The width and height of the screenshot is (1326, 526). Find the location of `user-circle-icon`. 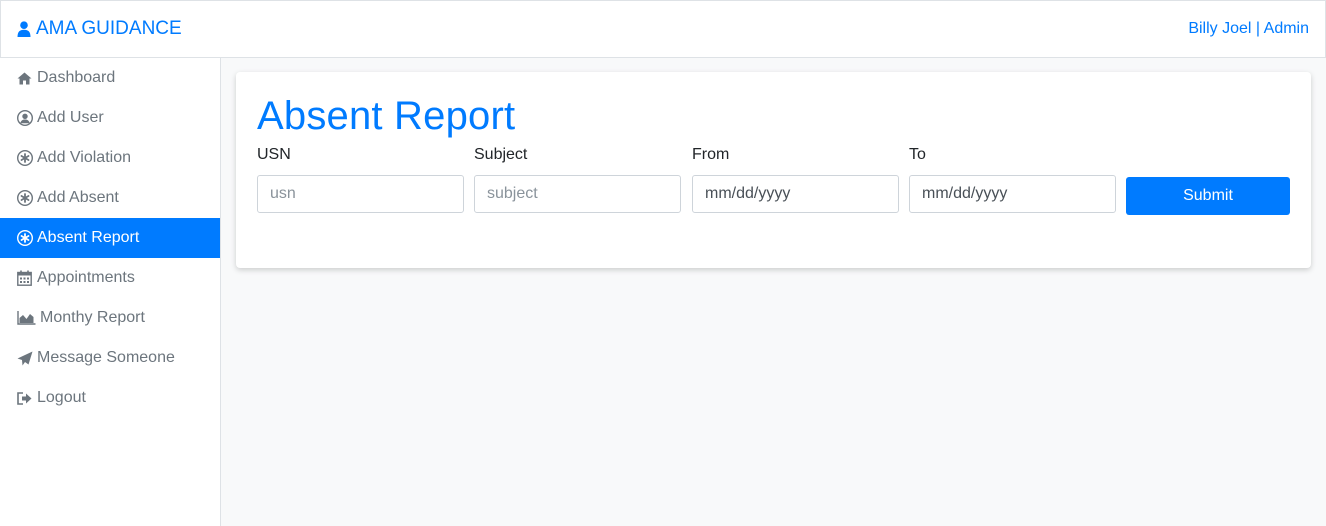

user-circle-icon is located at coordinates (24, 118).